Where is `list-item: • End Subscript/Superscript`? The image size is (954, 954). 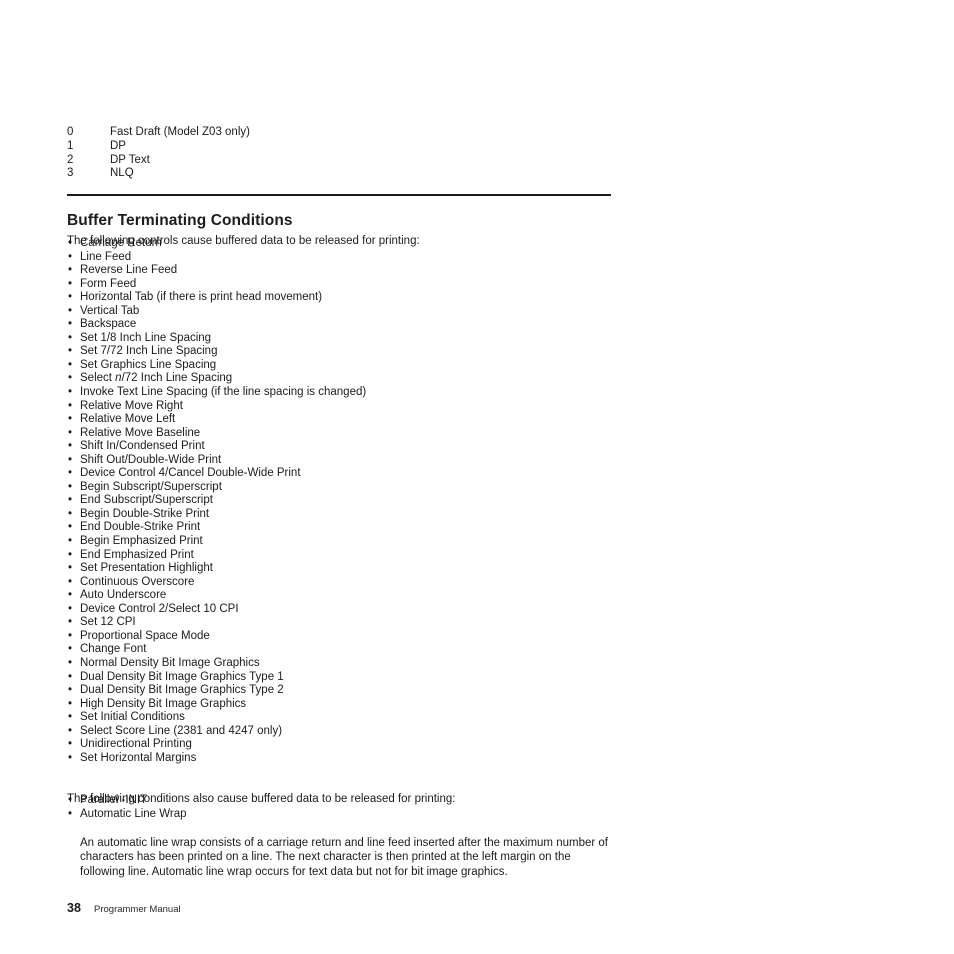 list-item: • End Subscript/Superscript is located at coordinates (339, 501).